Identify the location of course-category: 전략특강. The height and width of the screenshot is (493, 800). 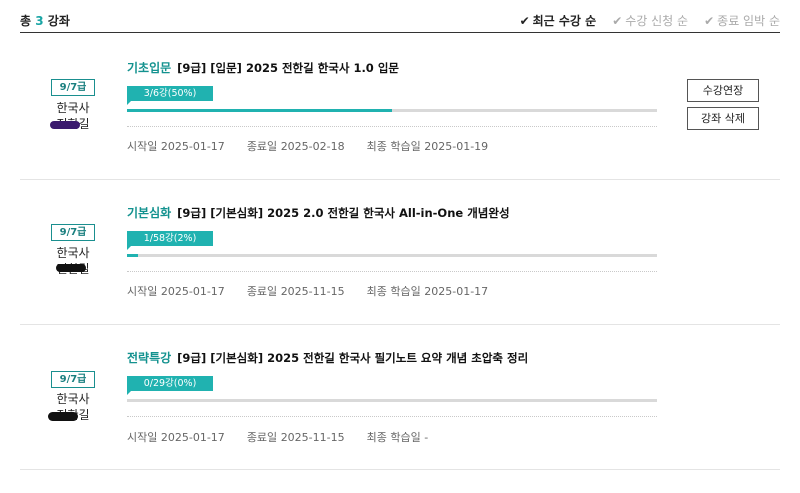
(149, 358).